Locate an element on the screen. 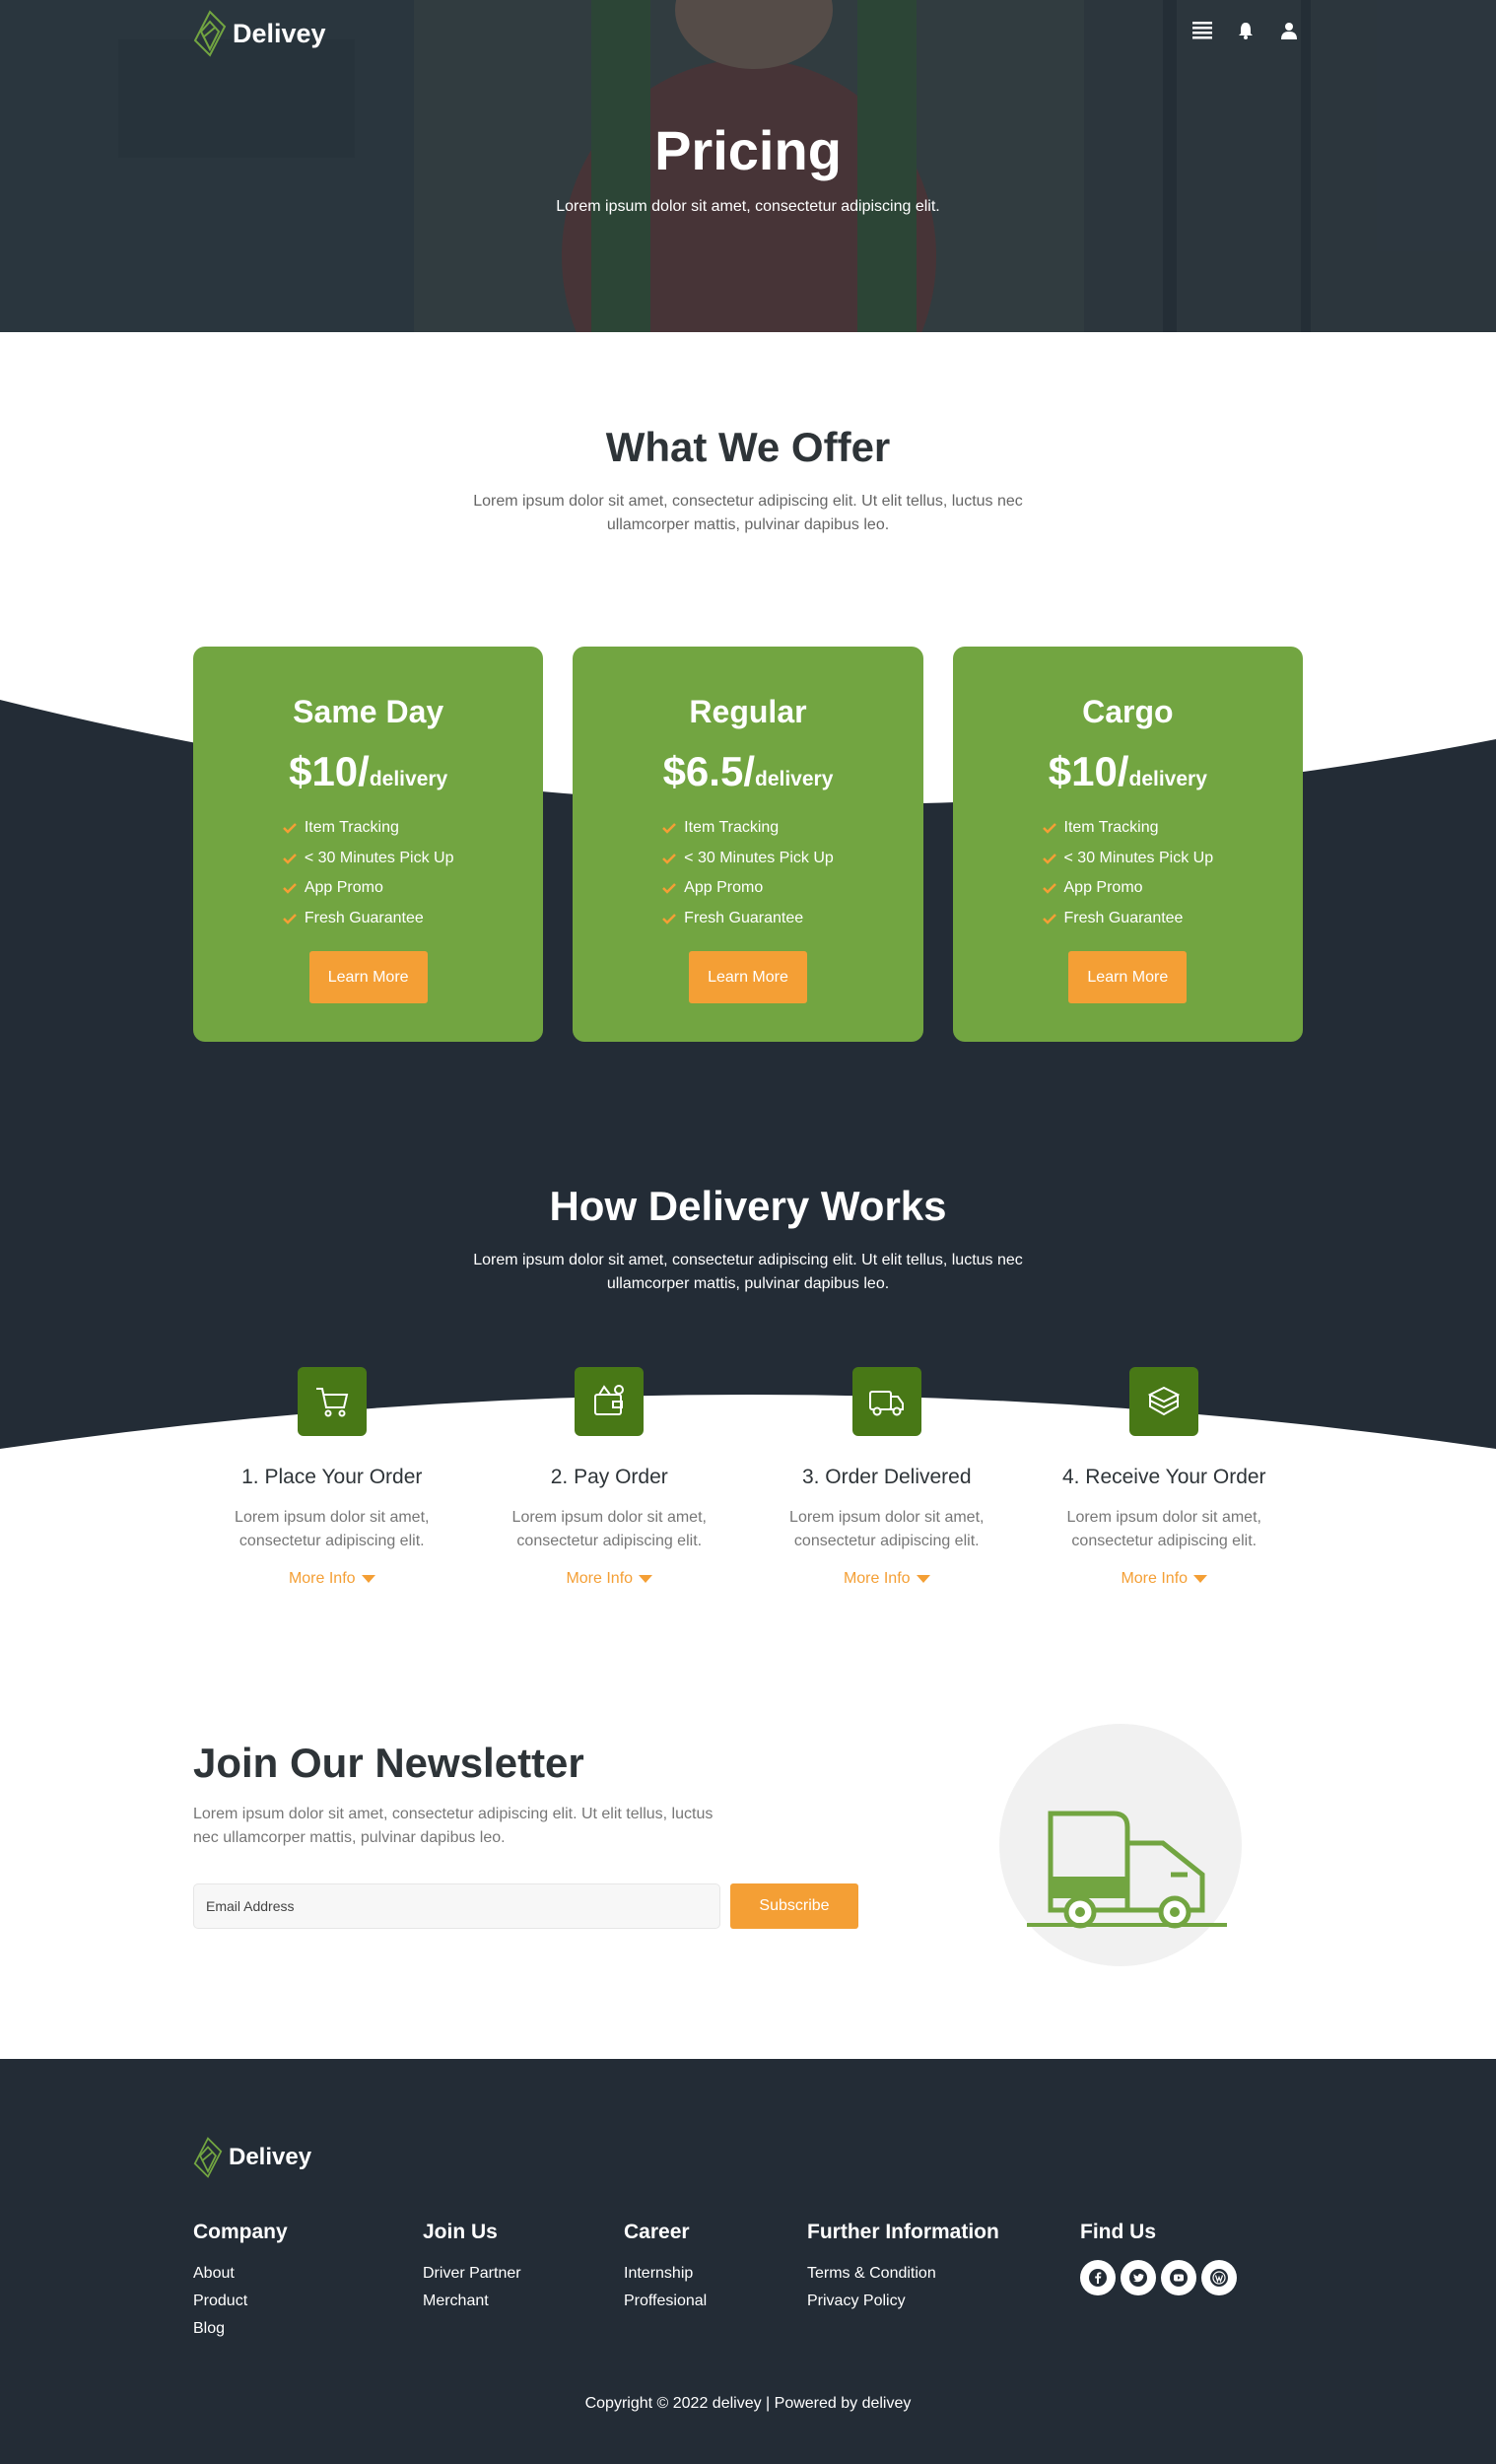  step-title: 4. Receive Your Order is located at coordinates (1163, 1477).